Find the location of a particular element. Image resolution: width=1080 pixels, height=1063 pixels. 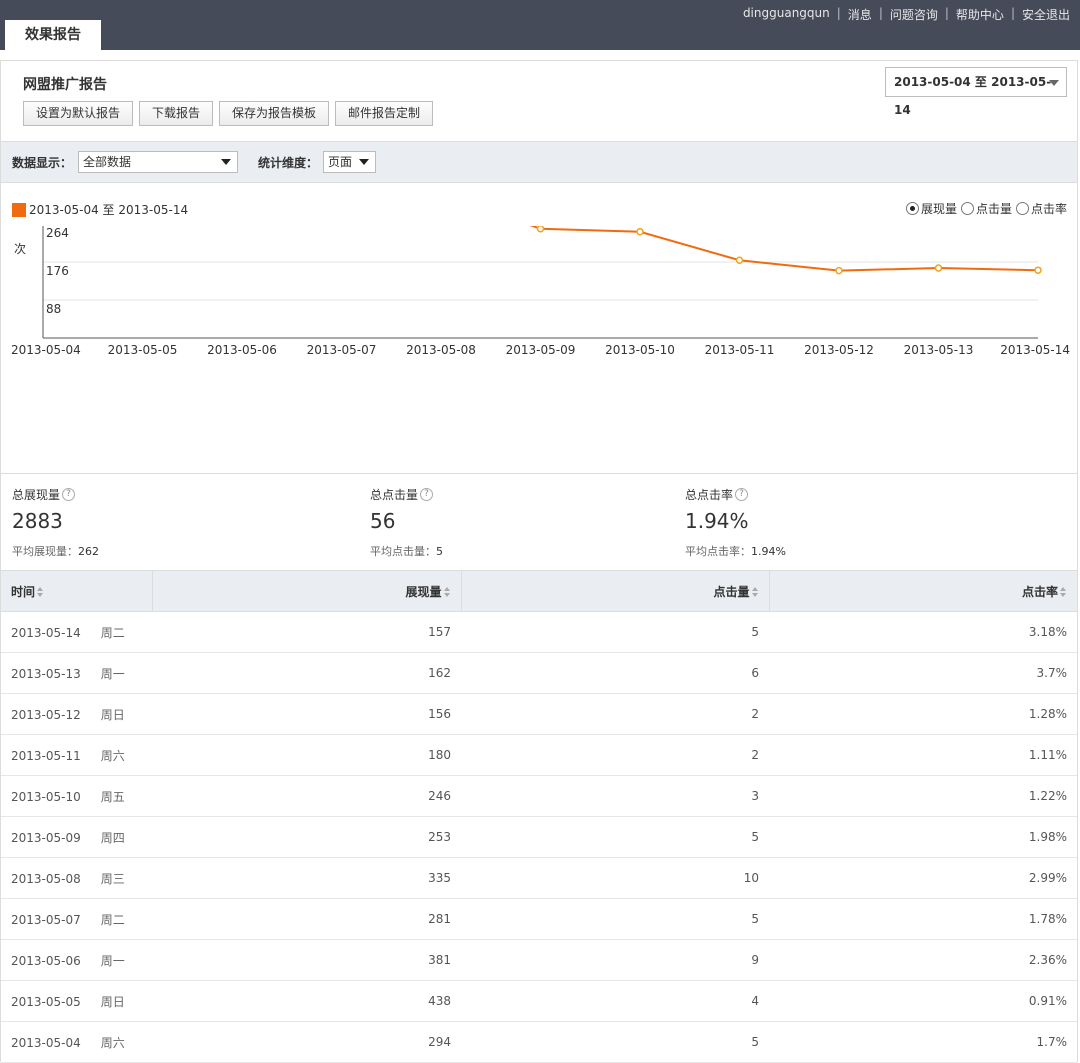

stat-value: 2883 is located at coordinates (37, 521).